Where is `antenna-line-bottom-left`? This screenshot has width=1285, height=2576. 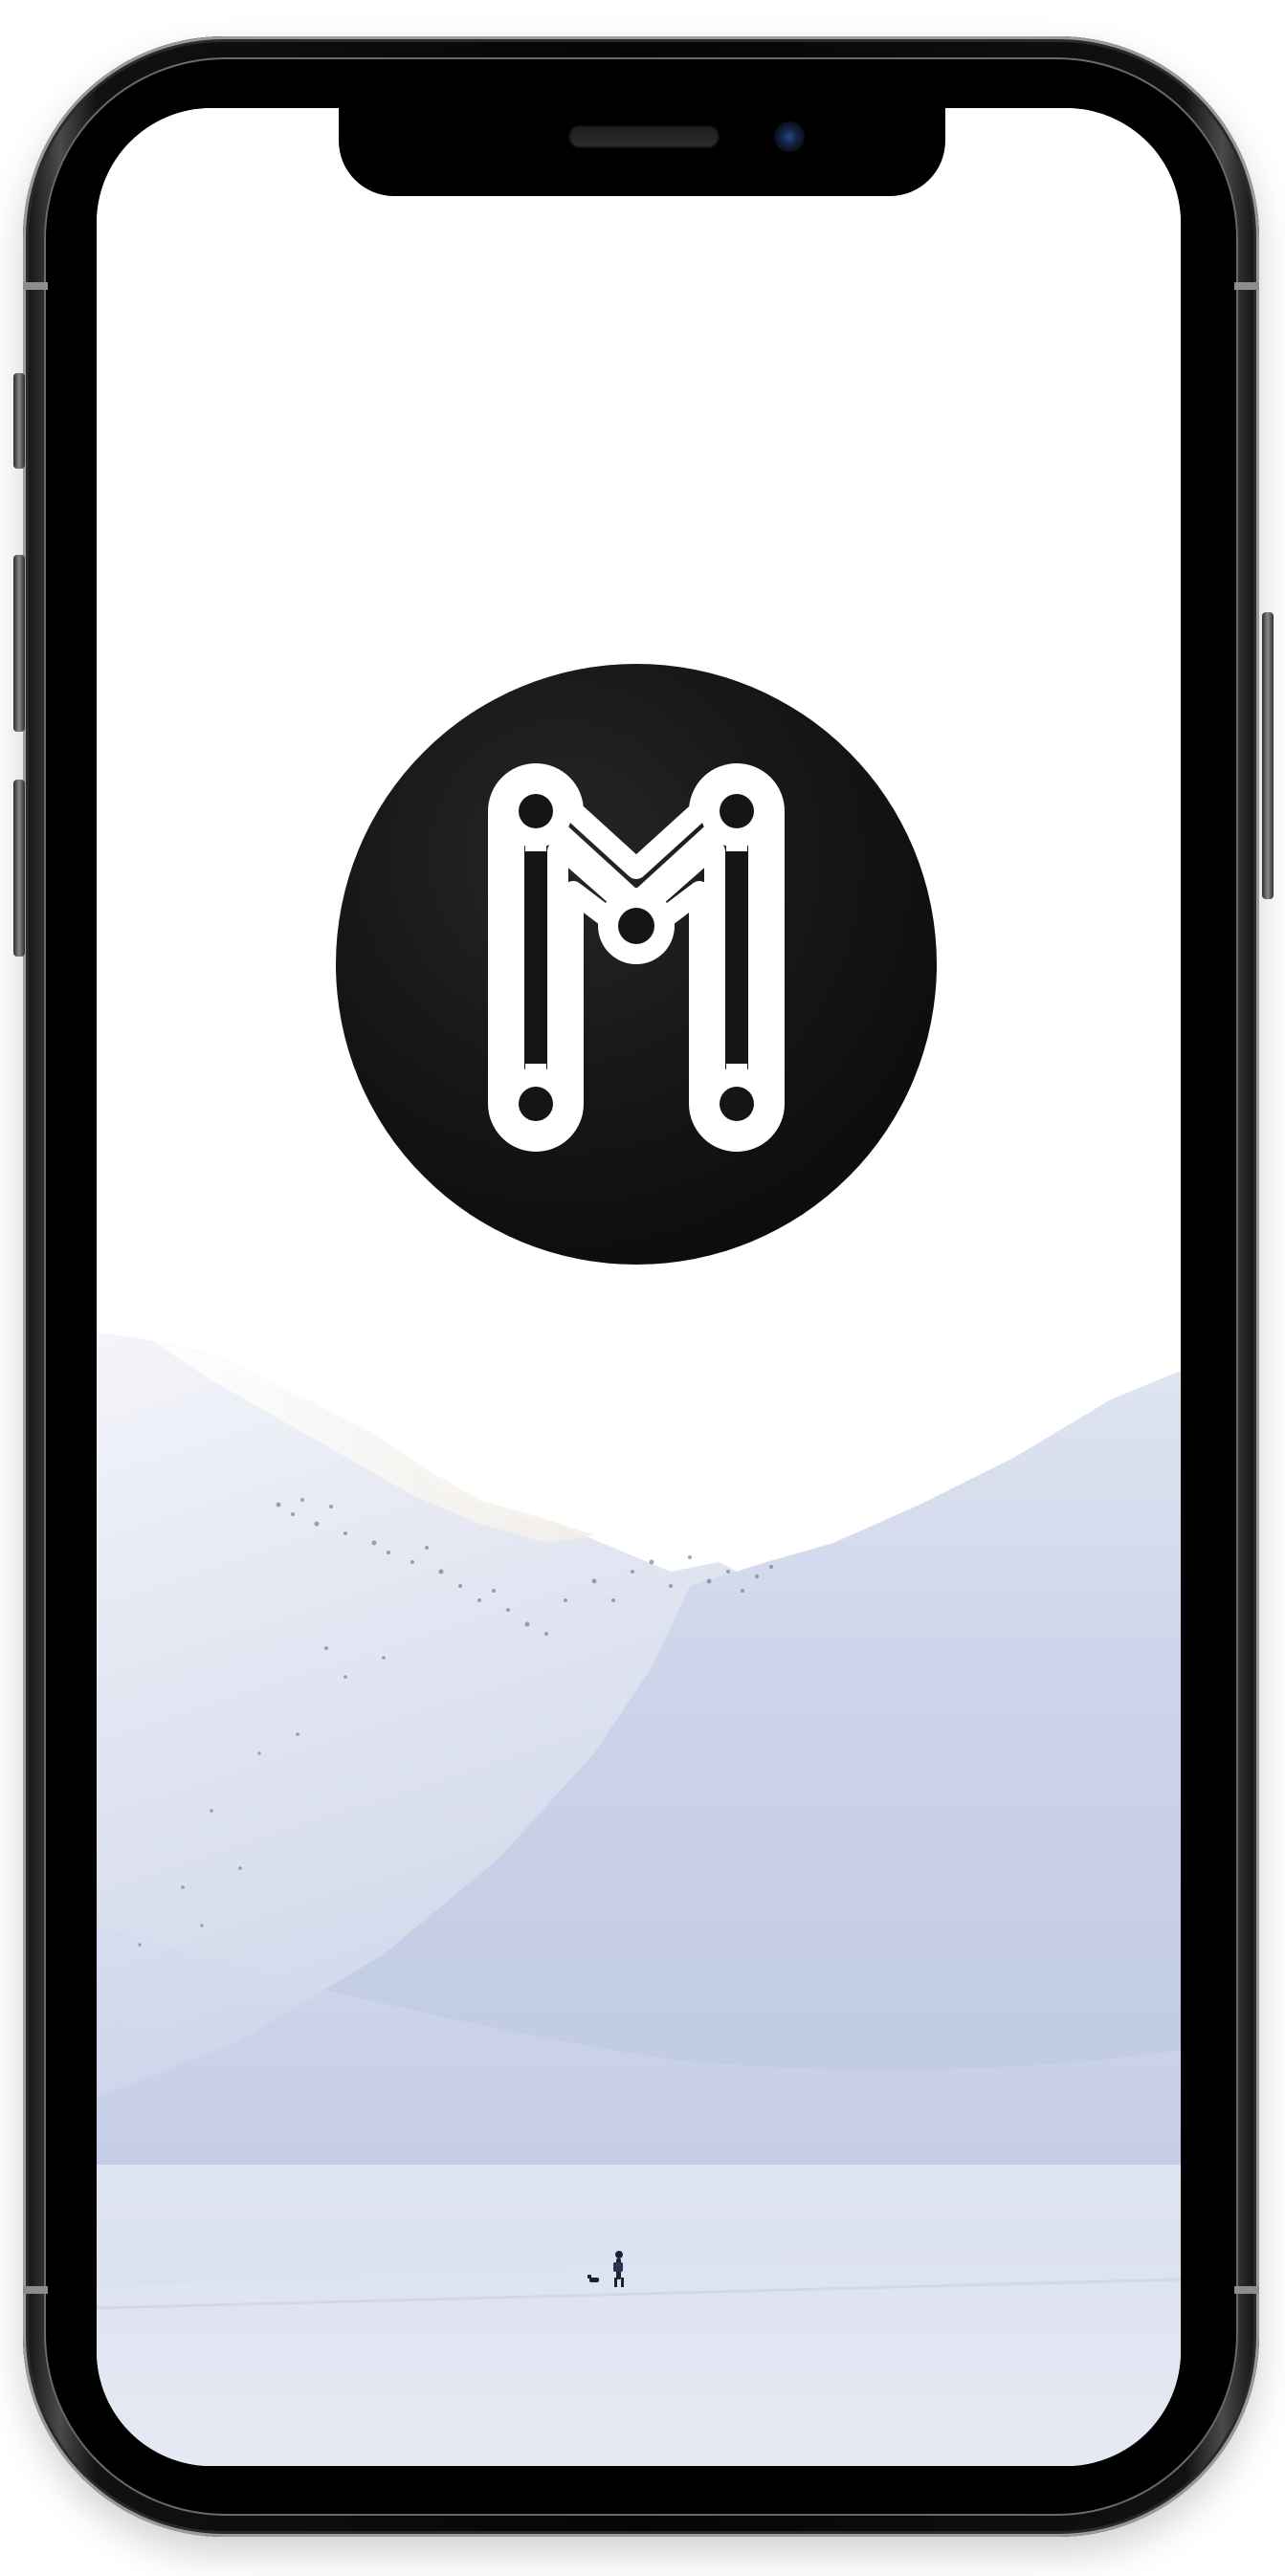
antenna-line-bottom-left is located at coordinates (36, 2290).